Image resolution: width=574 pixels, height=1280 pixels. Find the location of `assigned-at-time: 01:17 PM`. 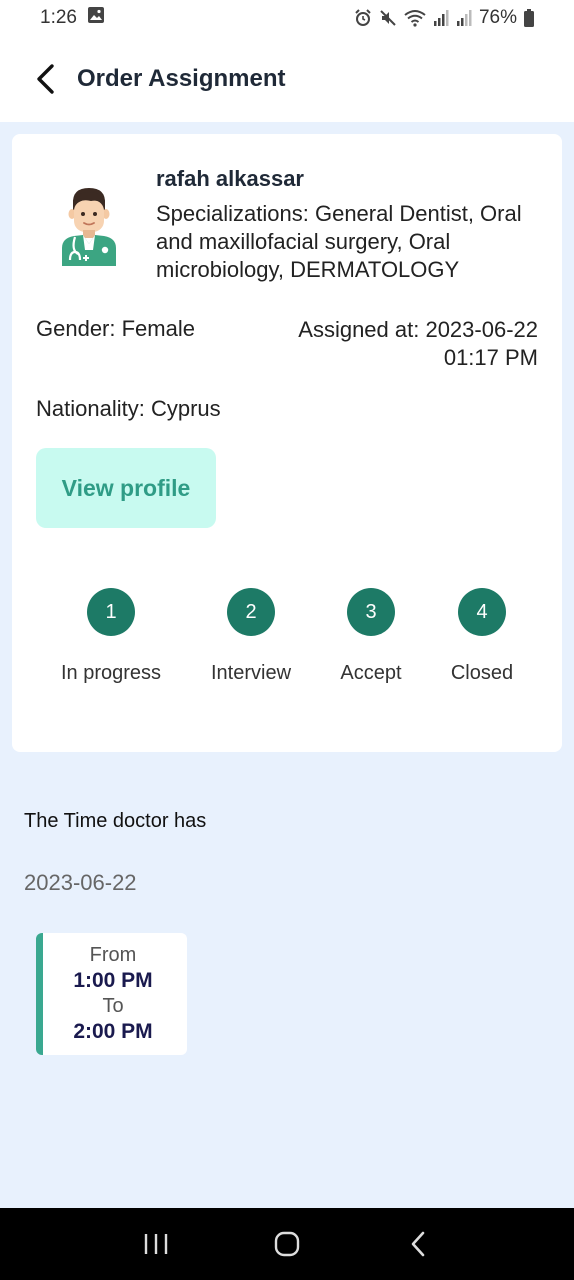

assigned-at-time: 01:17 PM is located at coordinates (490, 357).